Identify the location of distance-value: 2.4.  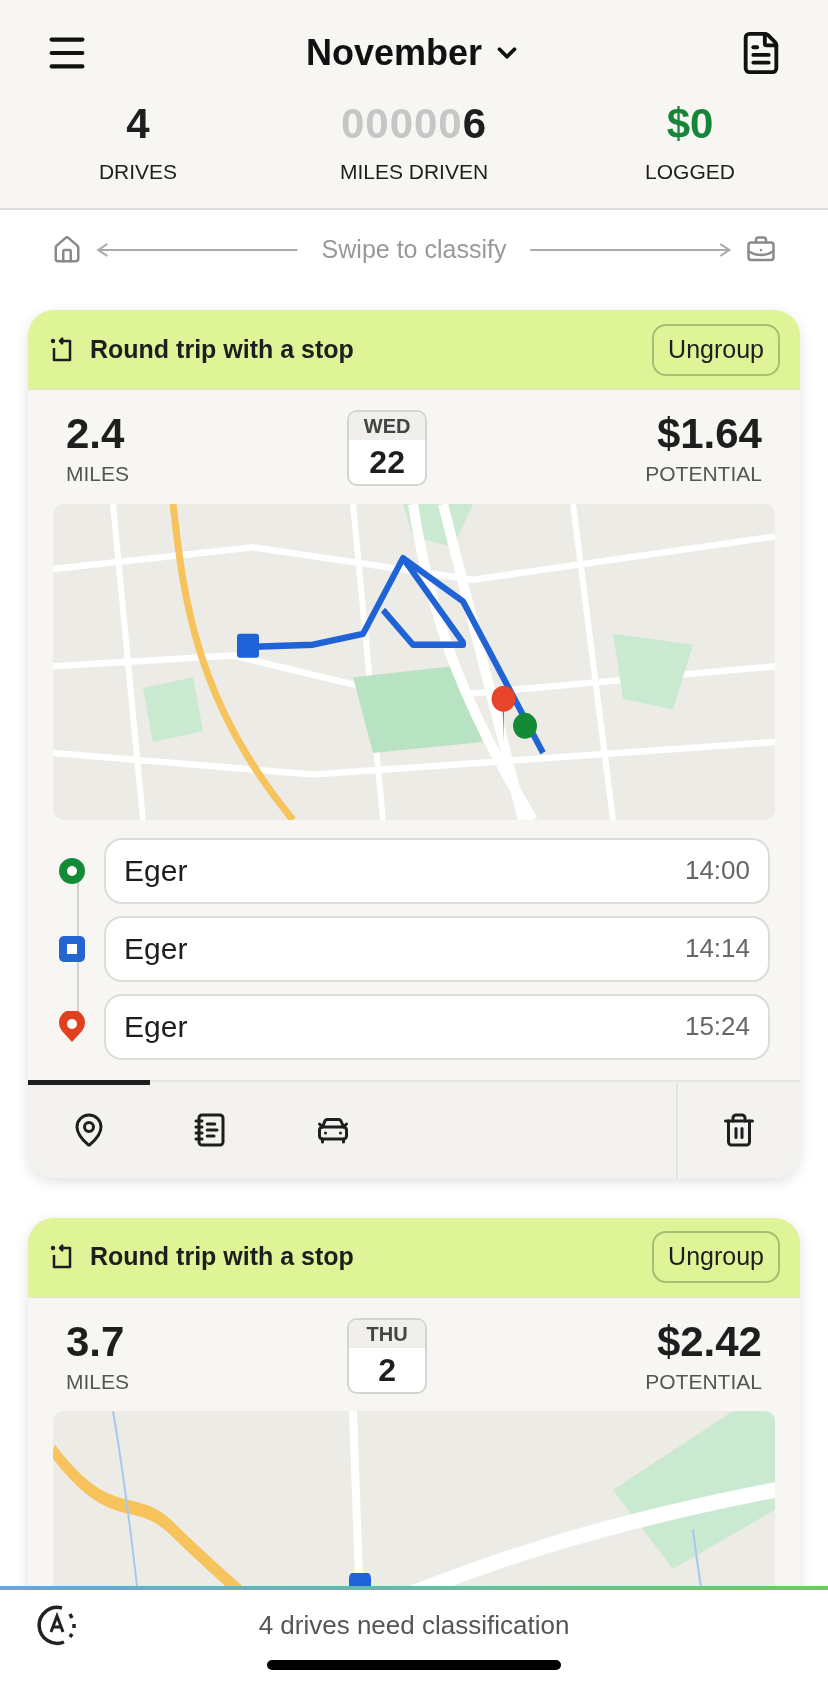
(96, 434).